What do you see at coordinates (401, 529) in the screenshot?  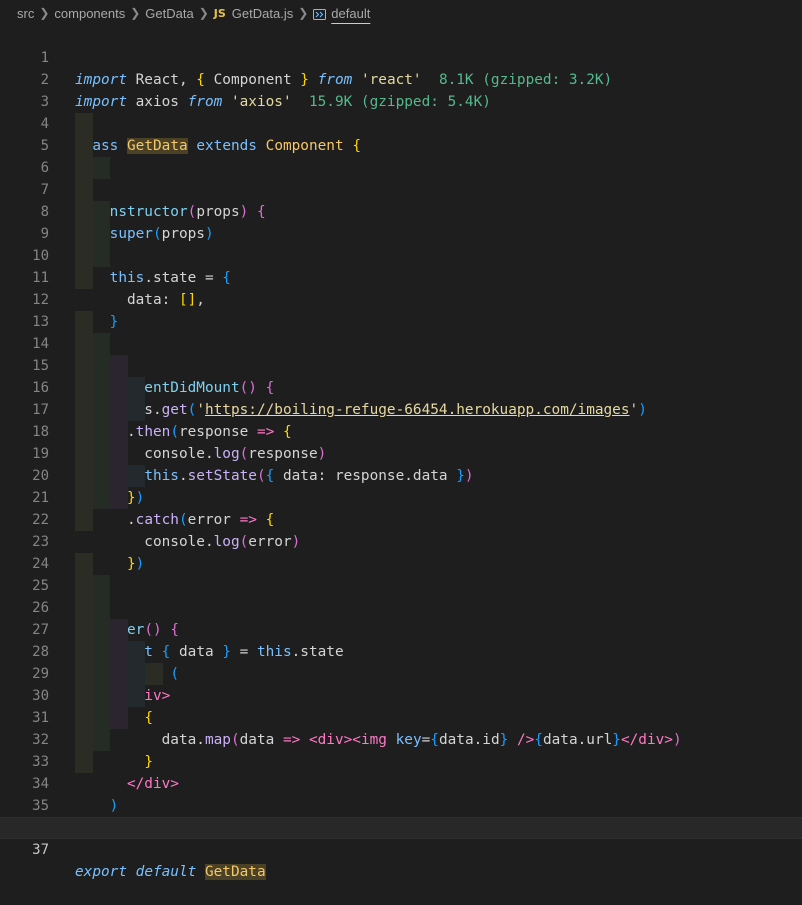 I see `code-line: 22 })` at bounding box center [401, 529].